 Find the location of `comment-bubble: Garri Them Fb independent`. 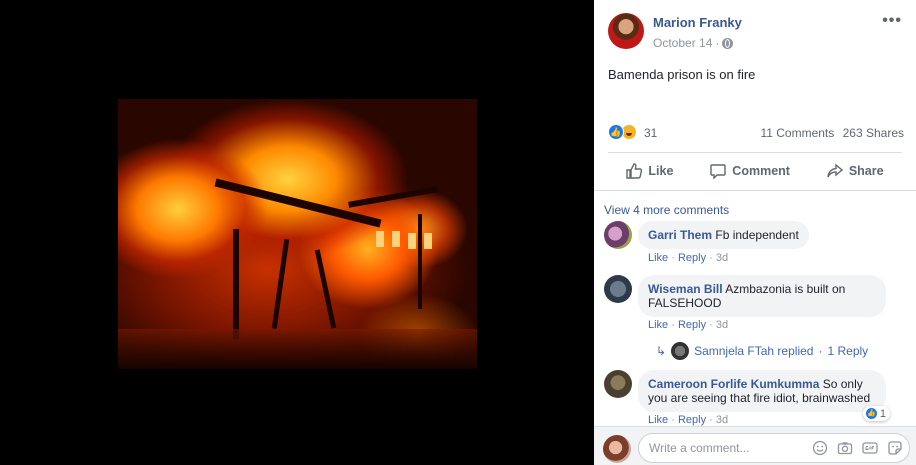

comment-bubble: Garri Them Fb independent is located at coordinates (723, 235).